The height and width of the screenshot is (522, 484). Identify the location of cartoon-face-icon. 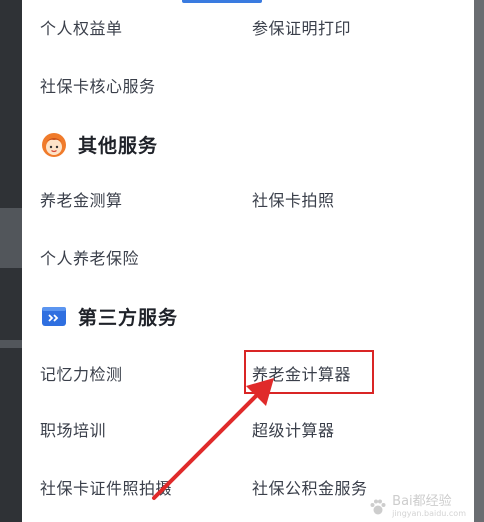
(54, 144).